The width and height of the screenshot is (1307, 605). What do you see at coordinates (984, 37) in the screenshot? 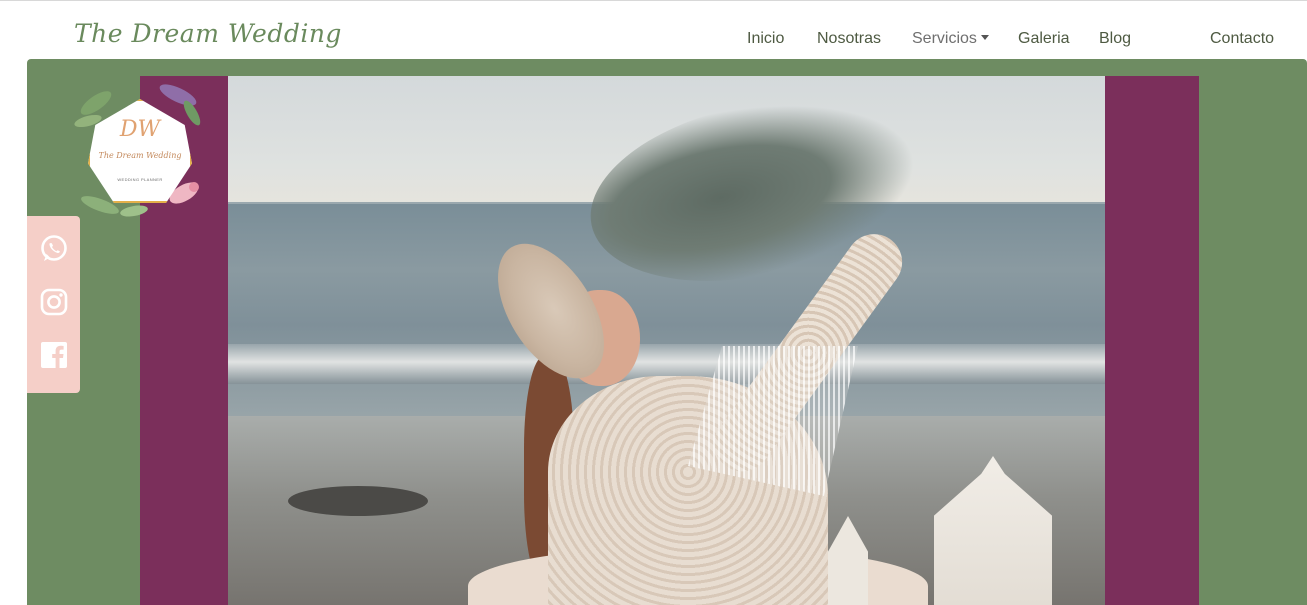
I see `caret-down-icon` at bounding box center [984, 37].